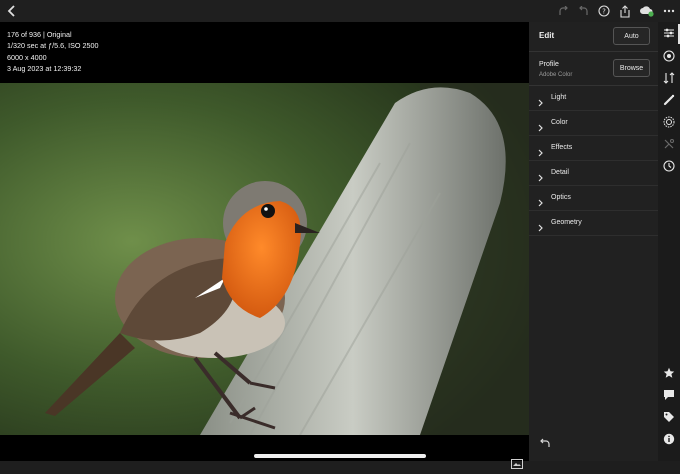 The height and width of the screenshot is (474, 680). I want to click on photo-exposure: 1/320 sec at ƒ/5.6, ISO 2500, so click(53, 46).